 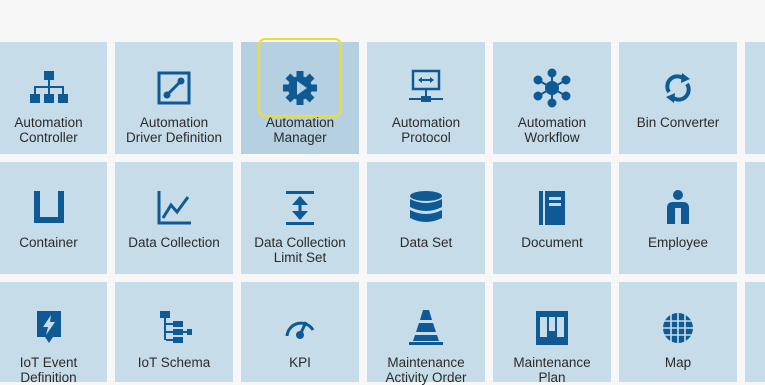 I want to click on tile-iot-event-definition: IoT Event Definition, so click(x=53, y=333).